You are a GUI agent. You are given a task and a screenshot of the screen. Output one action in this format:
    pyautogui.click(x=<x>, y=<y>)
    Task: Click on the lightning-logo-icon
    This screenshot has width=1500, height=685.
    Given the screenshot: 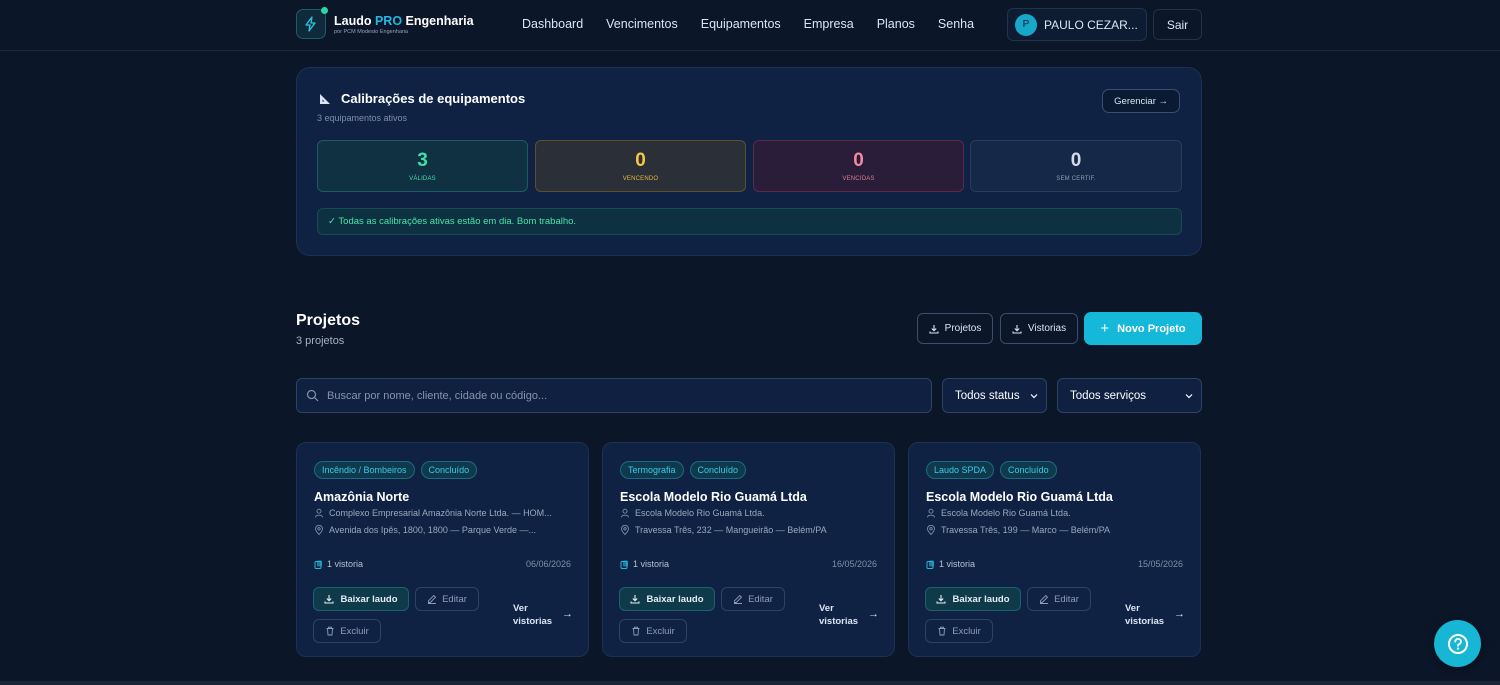 What is the action you would take?
    pyautogui.click(x=312, y=23)
    